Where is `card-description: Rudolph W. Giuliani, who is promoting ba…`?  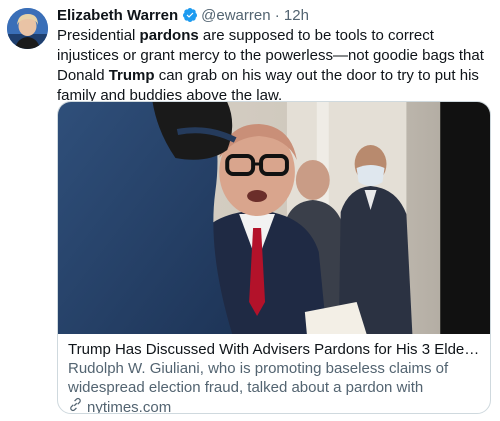
card-description: Rudolph W. Giuliani, who is promoting ba… is located at coordinates (258, 378).